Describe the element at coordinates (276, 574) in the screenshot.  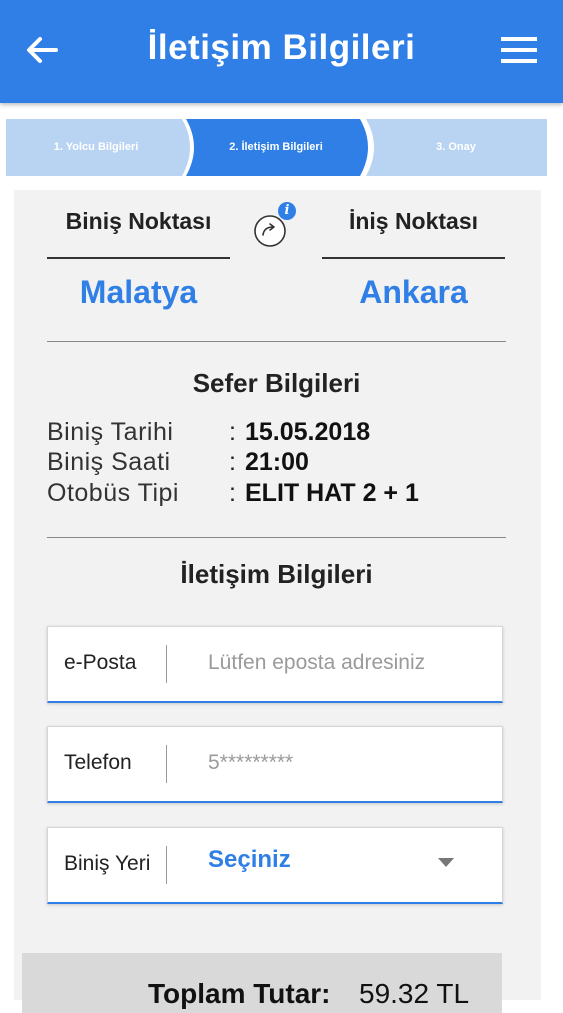
I see `contact-section-title: İletişim Bilgileri` at that location.